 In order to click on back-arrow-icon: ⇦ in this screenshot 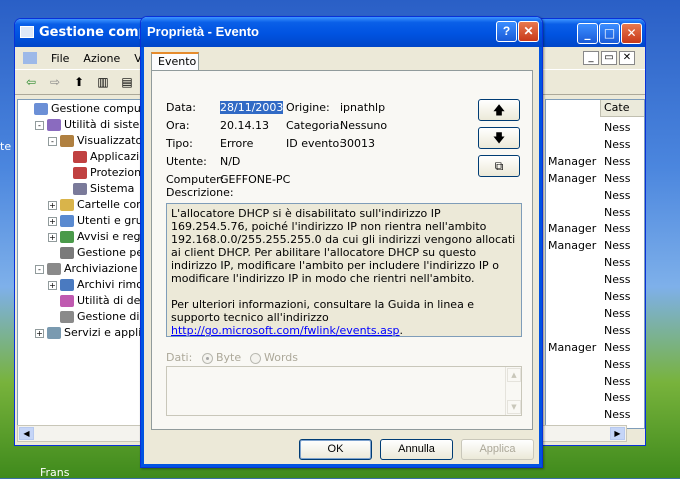, I will do `click(31, 82)`.